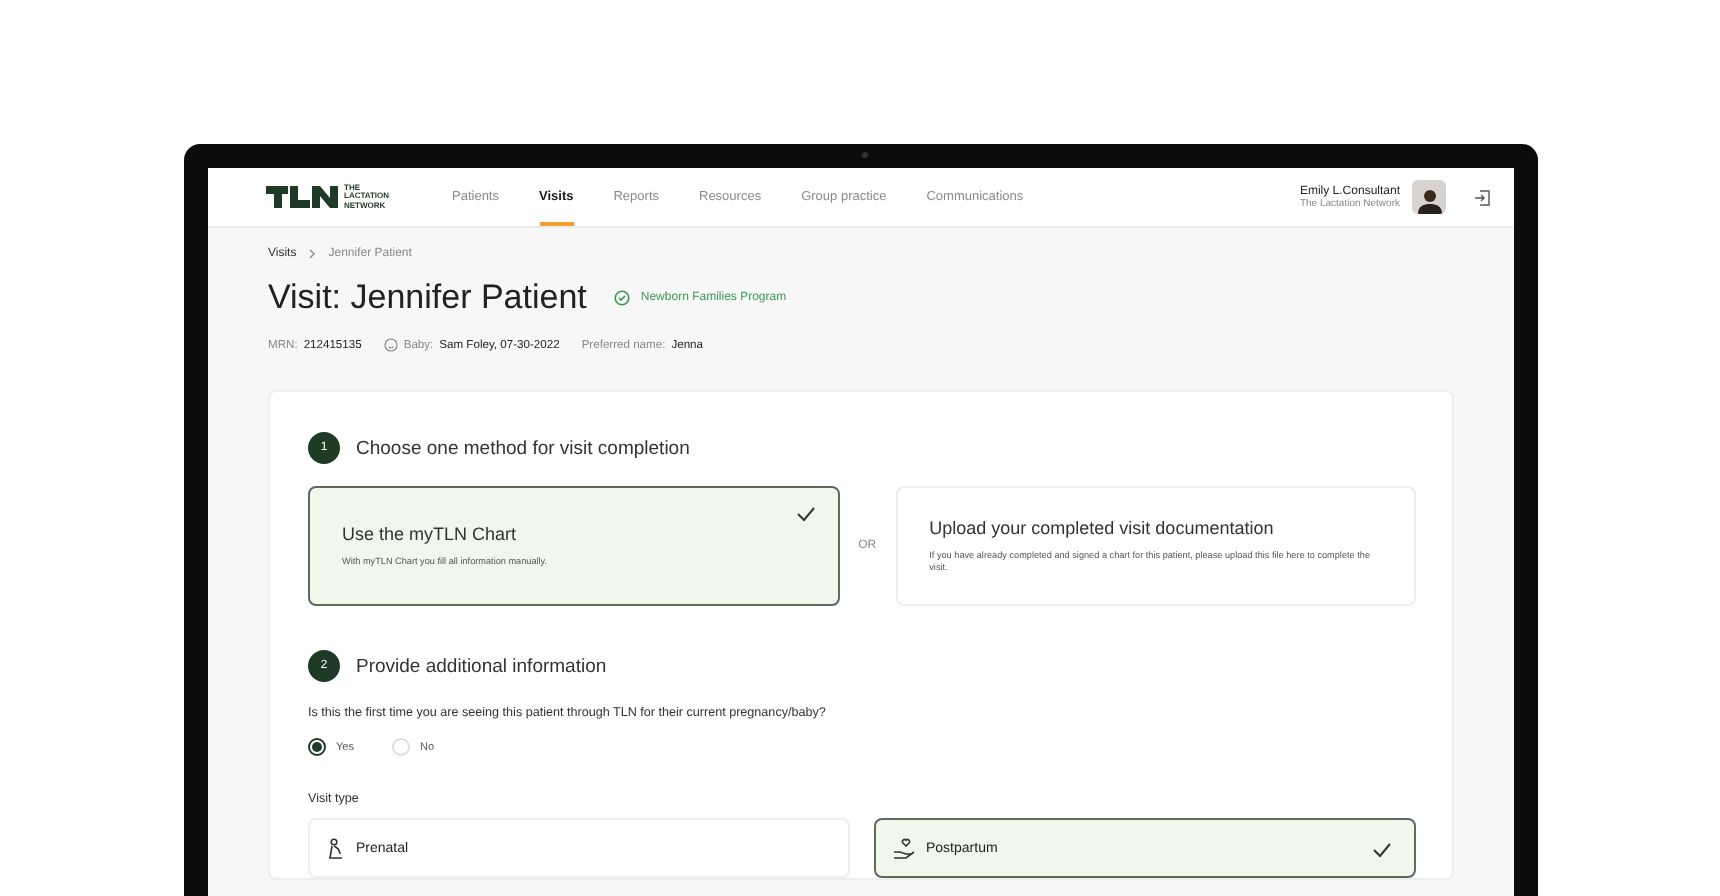 The image size is (1720, 896). What do you see at coordinates (622, 298) in the screenshot?
I see `check-circle-icon` at bounding box center [622, 298].